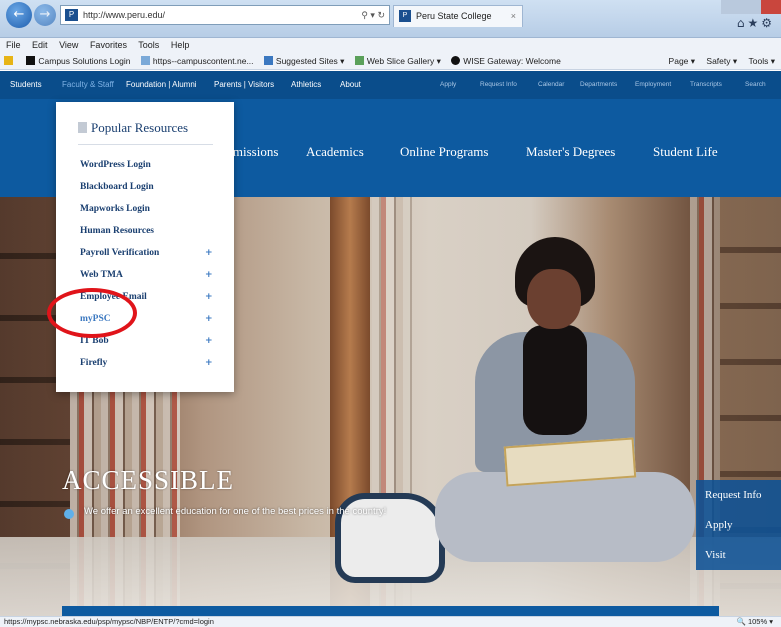 Image resolution: width=781 pixels, height=627 pixels. Describe the element at coordinates (653, 85) in the screenshot. I see `nav-employment: Employment` at that location.